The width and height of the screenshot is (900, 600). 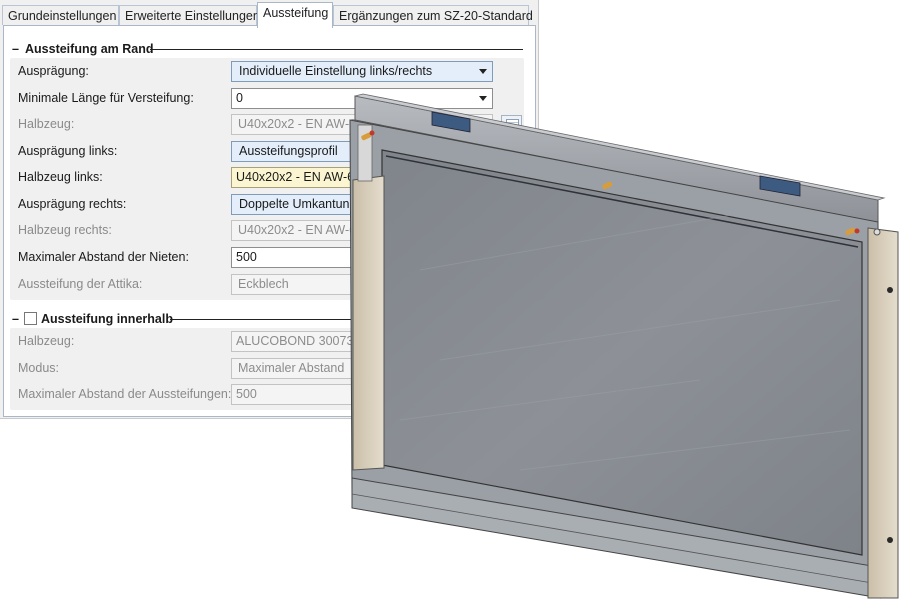 I want to click on right-stiffener-profile, so click(x=883, y=413).